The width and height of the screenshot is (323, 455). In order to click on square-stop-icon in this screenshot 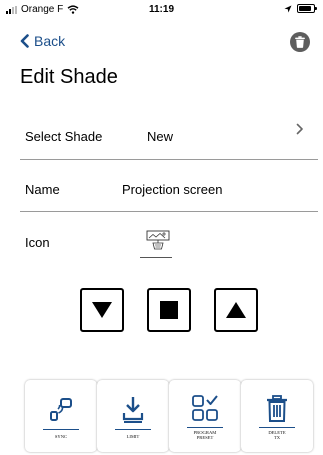, I will do `click(169, 310)`.